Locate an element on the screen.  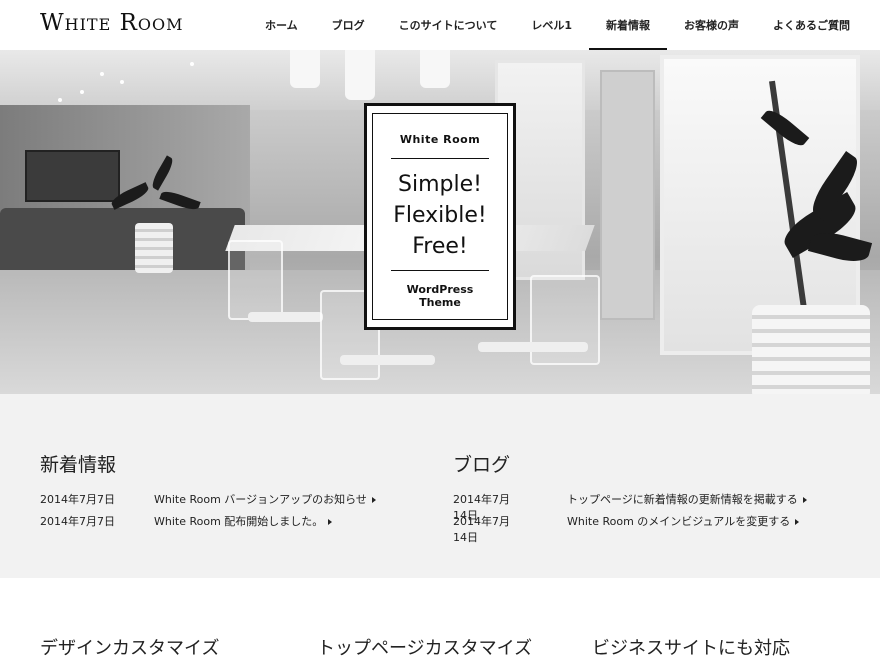
post-title: トップページに新着情報の更新情報を掲載する is located at coordinates (682, 499).